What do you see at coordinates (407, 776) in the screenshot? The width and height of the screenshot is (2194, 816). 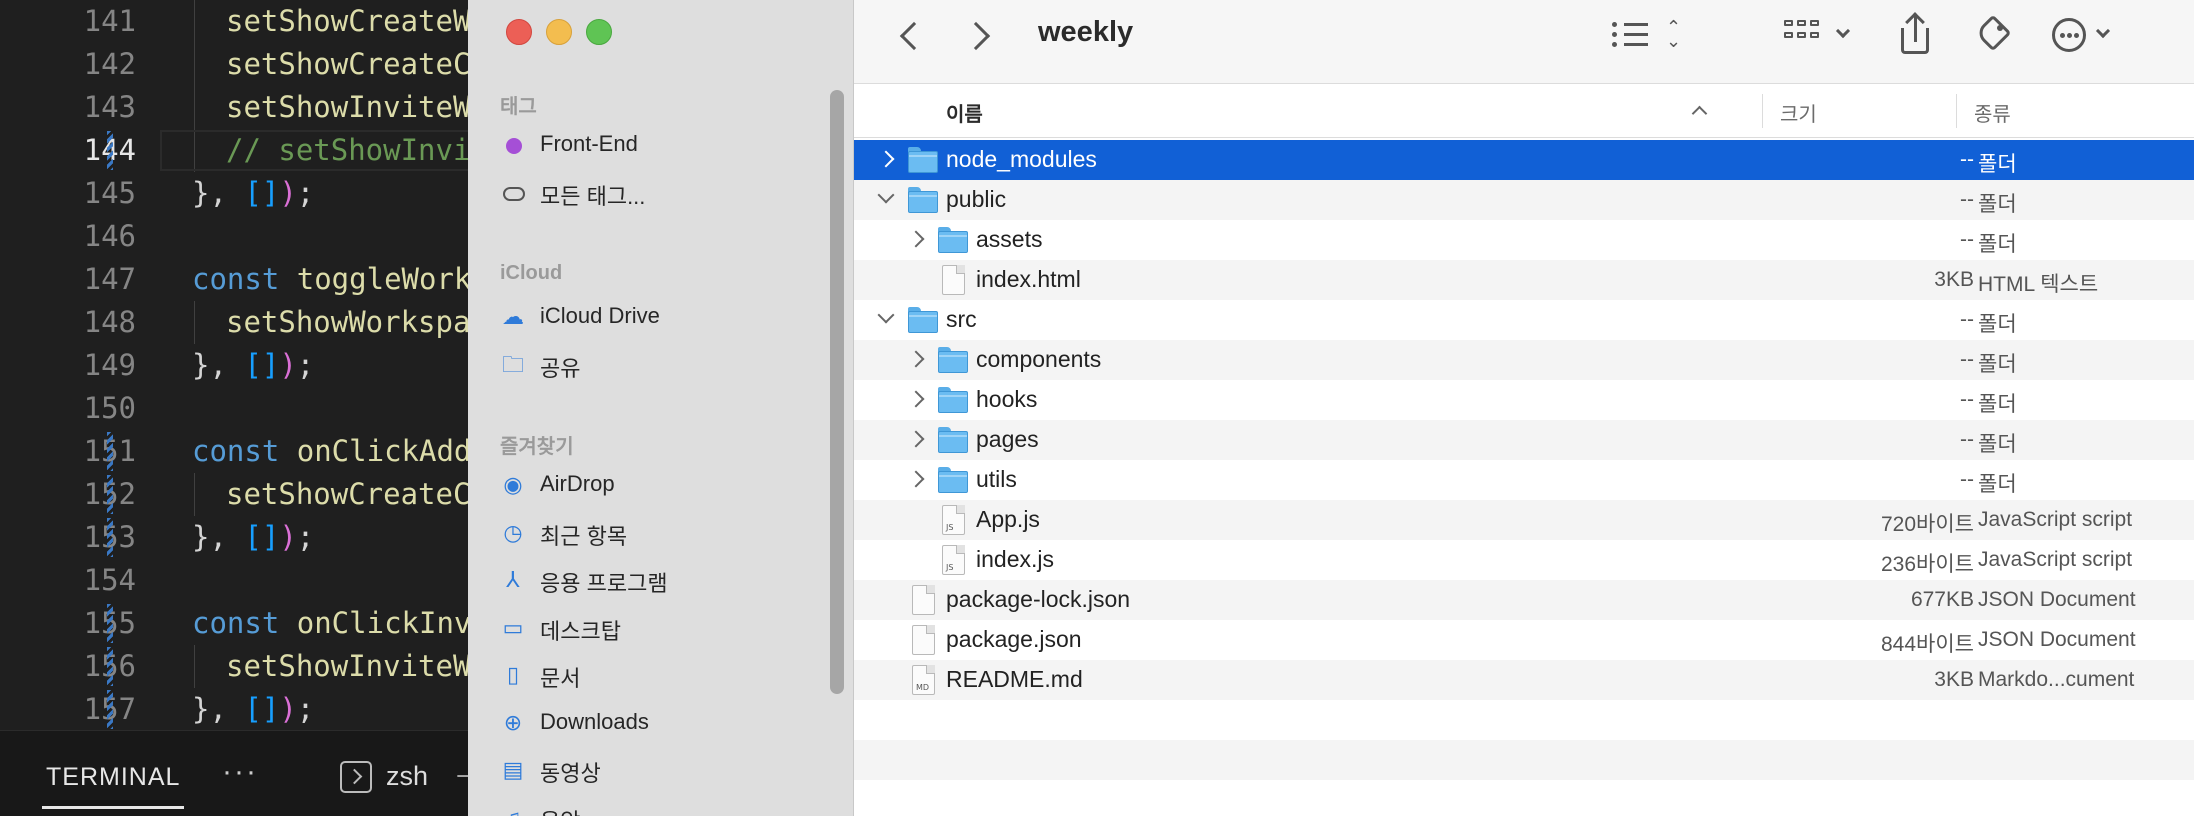 I see `terminal-shell-name: zsh` at bounding box center [407, 776].